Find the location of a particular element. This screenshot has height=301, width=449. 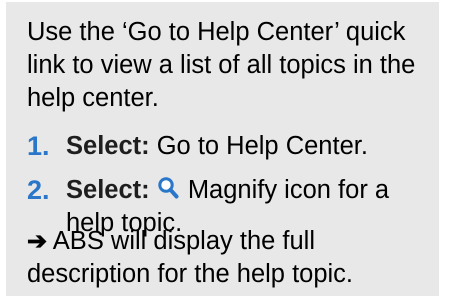

magnify-icon is located at coordinates (168, 188).